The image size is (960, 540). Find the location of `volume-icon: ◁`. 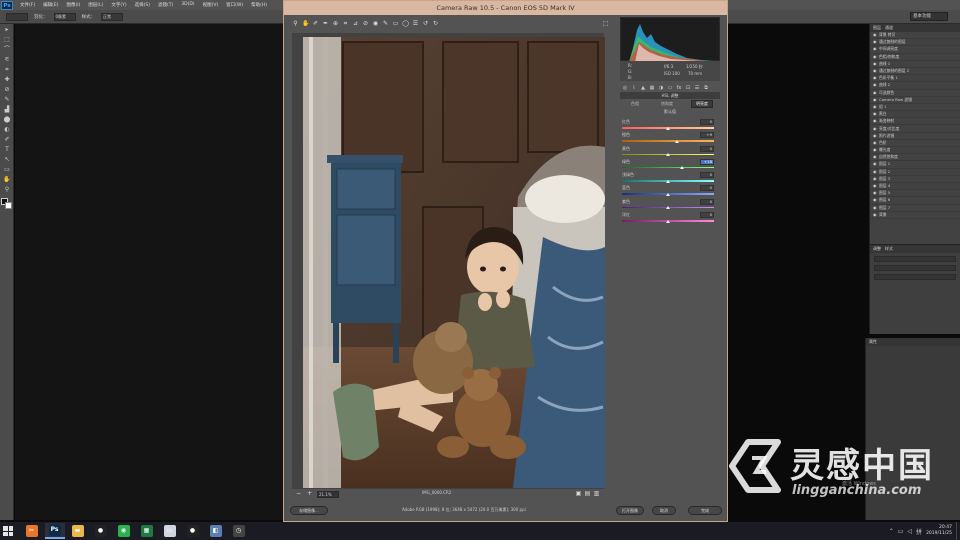

volume-icon: ◁ is located at coordinates (909, 531).